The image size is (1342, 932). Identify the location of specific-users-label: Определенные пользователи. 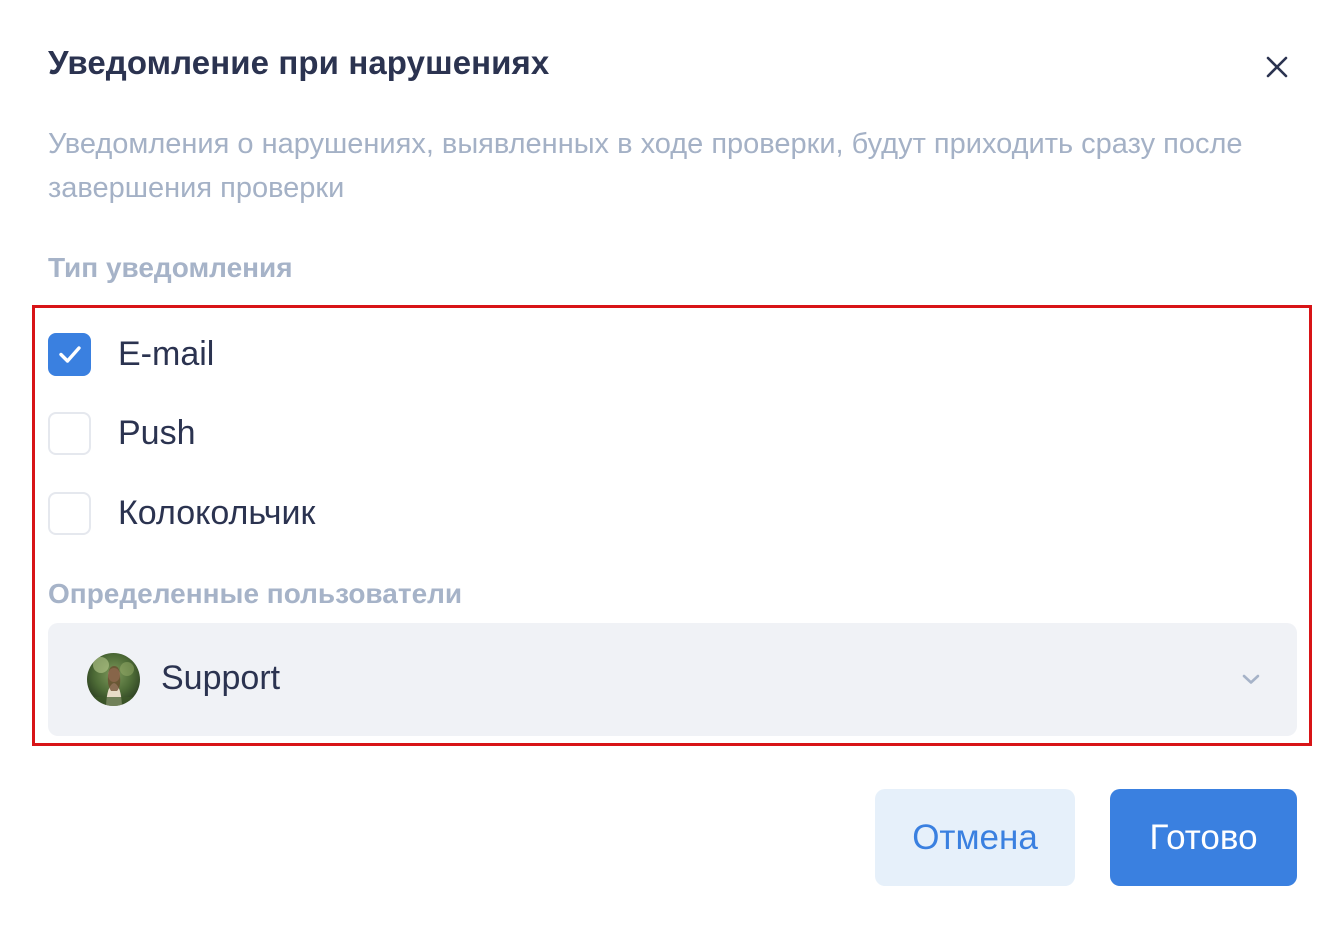
(255, 593).